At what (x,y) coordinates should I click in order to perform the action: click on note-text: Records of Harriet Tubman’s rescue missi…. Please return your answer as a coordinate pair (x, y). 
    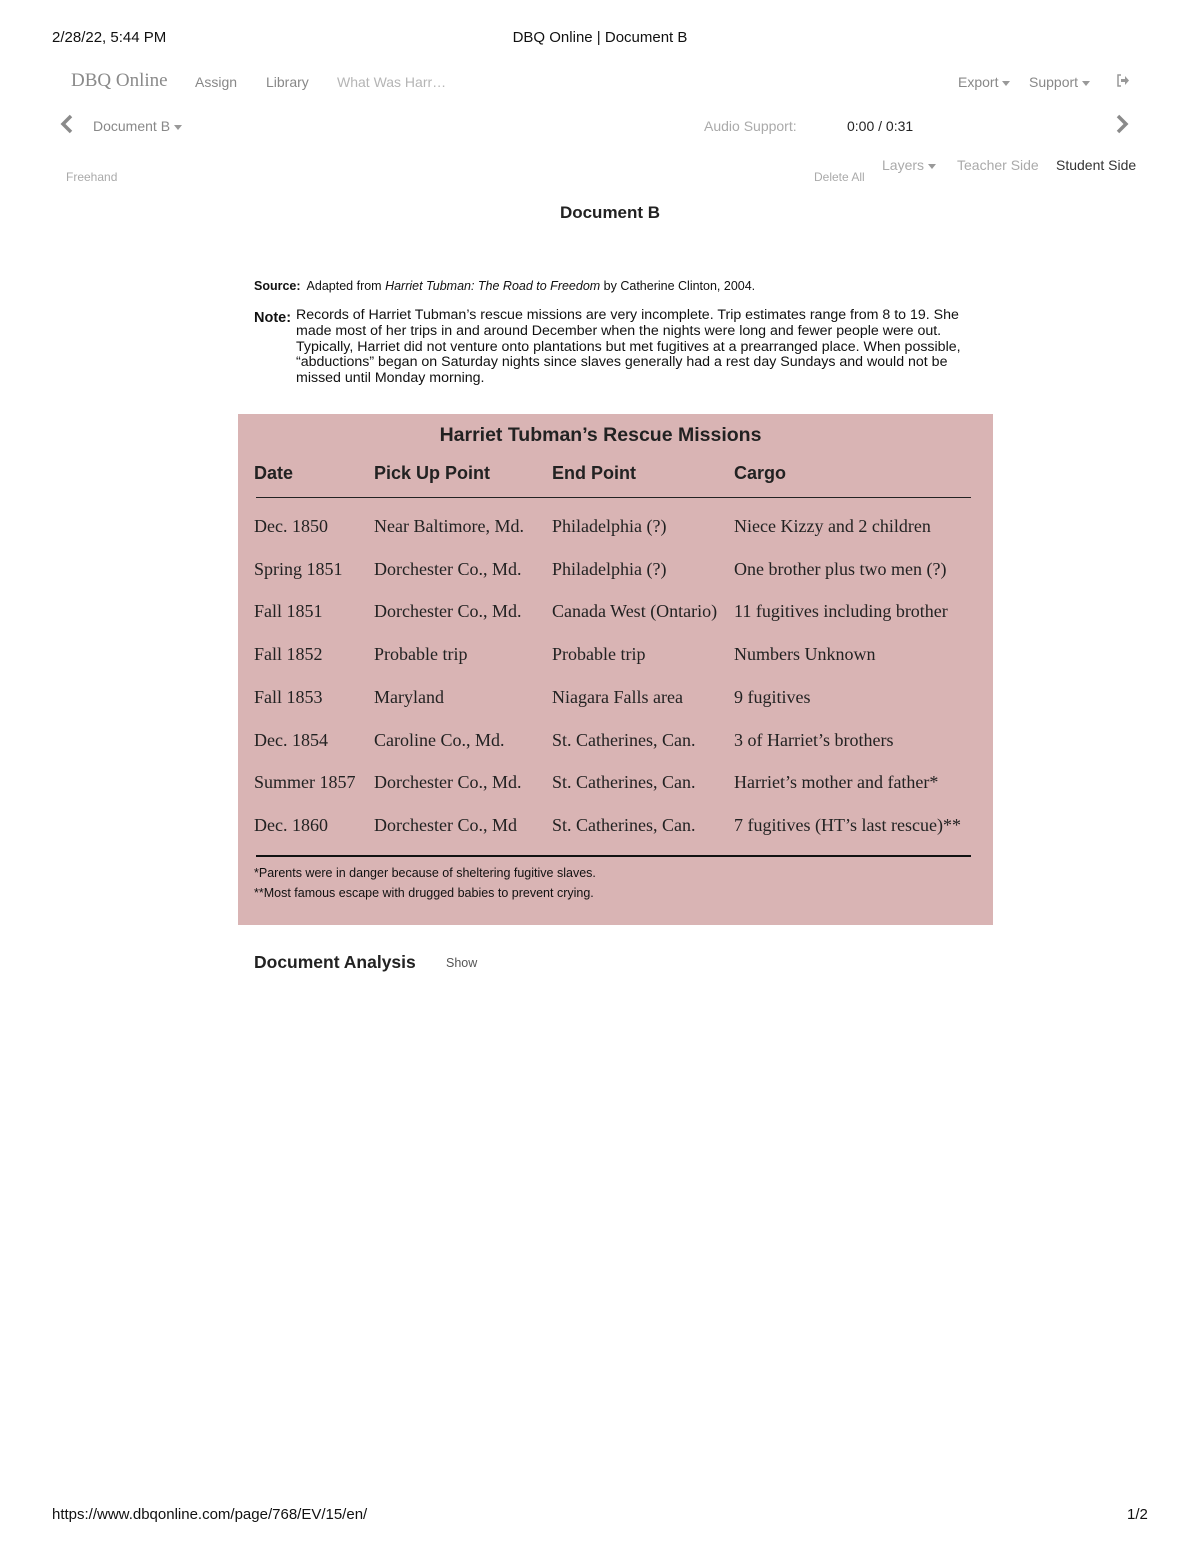
    Looking at the image, I should click on (628, 347).